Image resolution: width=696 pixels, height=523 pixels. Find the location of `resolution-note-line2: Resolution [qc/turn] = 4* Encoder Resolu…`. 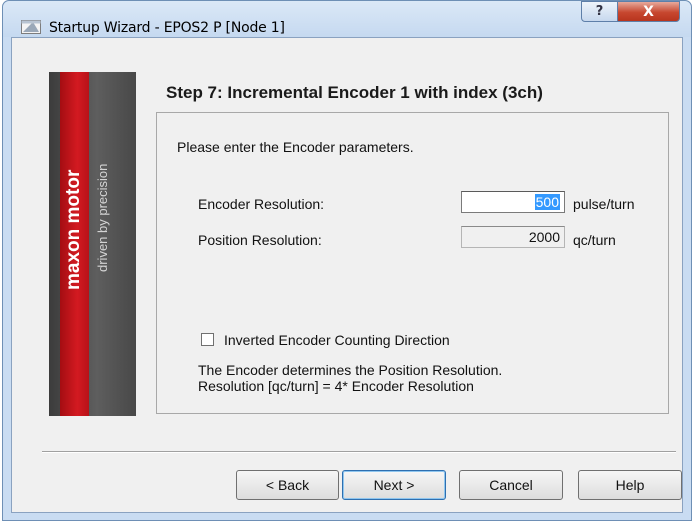

resolution-note-line2: Resolution [qc/turn] = 4* Encoder Resolu… is located at coordinates (336, 386).